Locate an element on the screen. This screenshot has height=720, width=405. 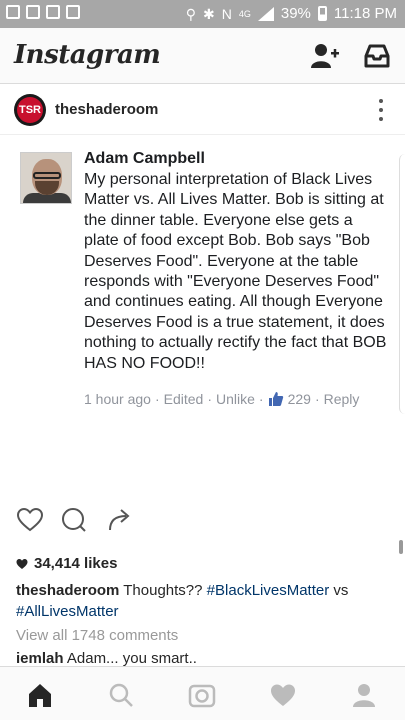
comment-username: iemlah is located at coordinates (40, 658).